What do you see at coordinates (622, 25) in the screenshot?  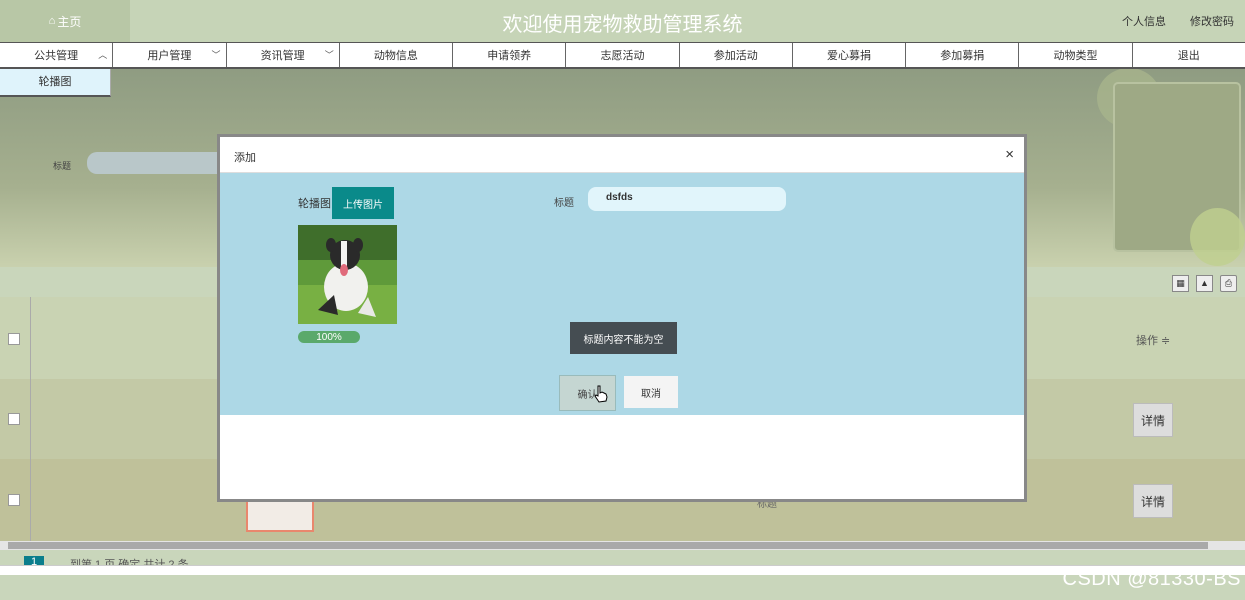 I see `system-title: 欢迎使用宠物救助管理系统` at bounding box center [622, 25].